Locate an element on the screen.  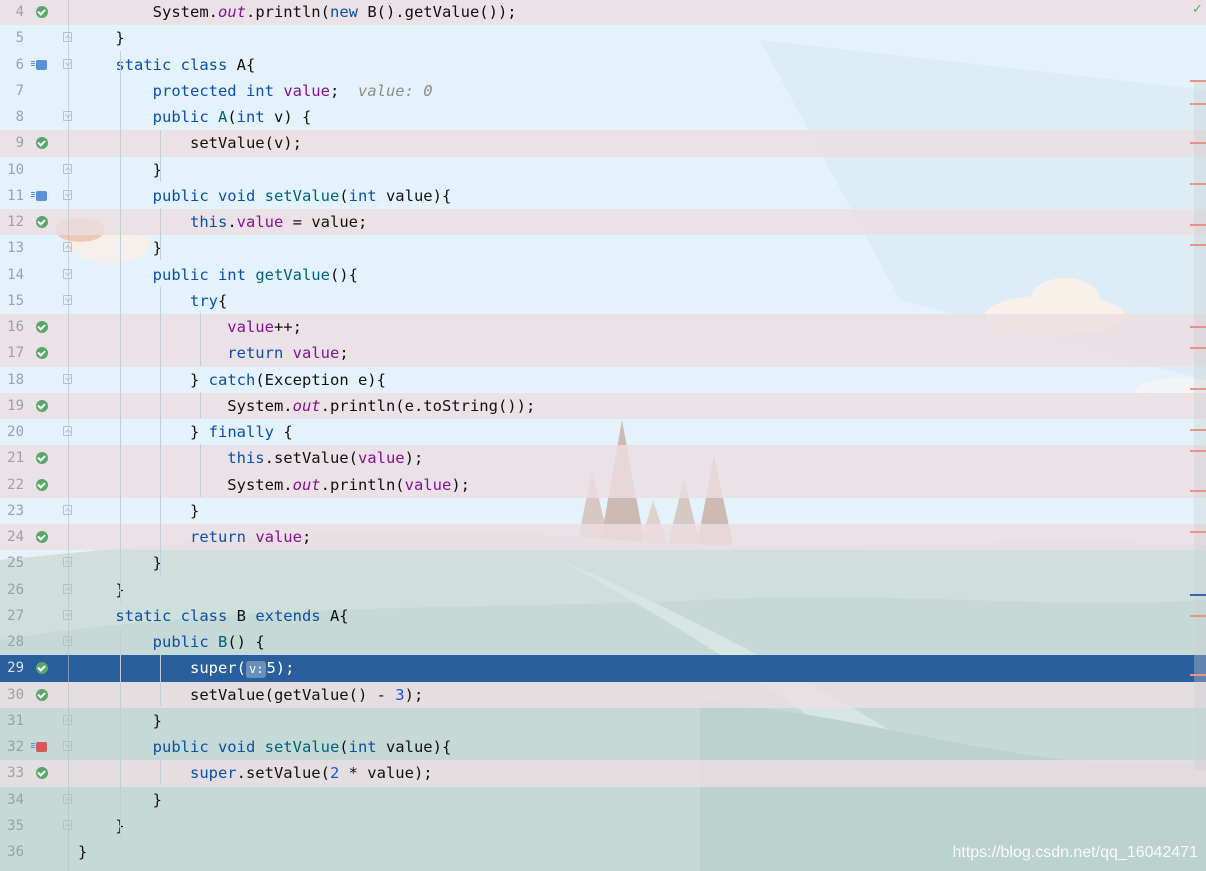
code-line: 13 } is located at coordinates (603, 248).